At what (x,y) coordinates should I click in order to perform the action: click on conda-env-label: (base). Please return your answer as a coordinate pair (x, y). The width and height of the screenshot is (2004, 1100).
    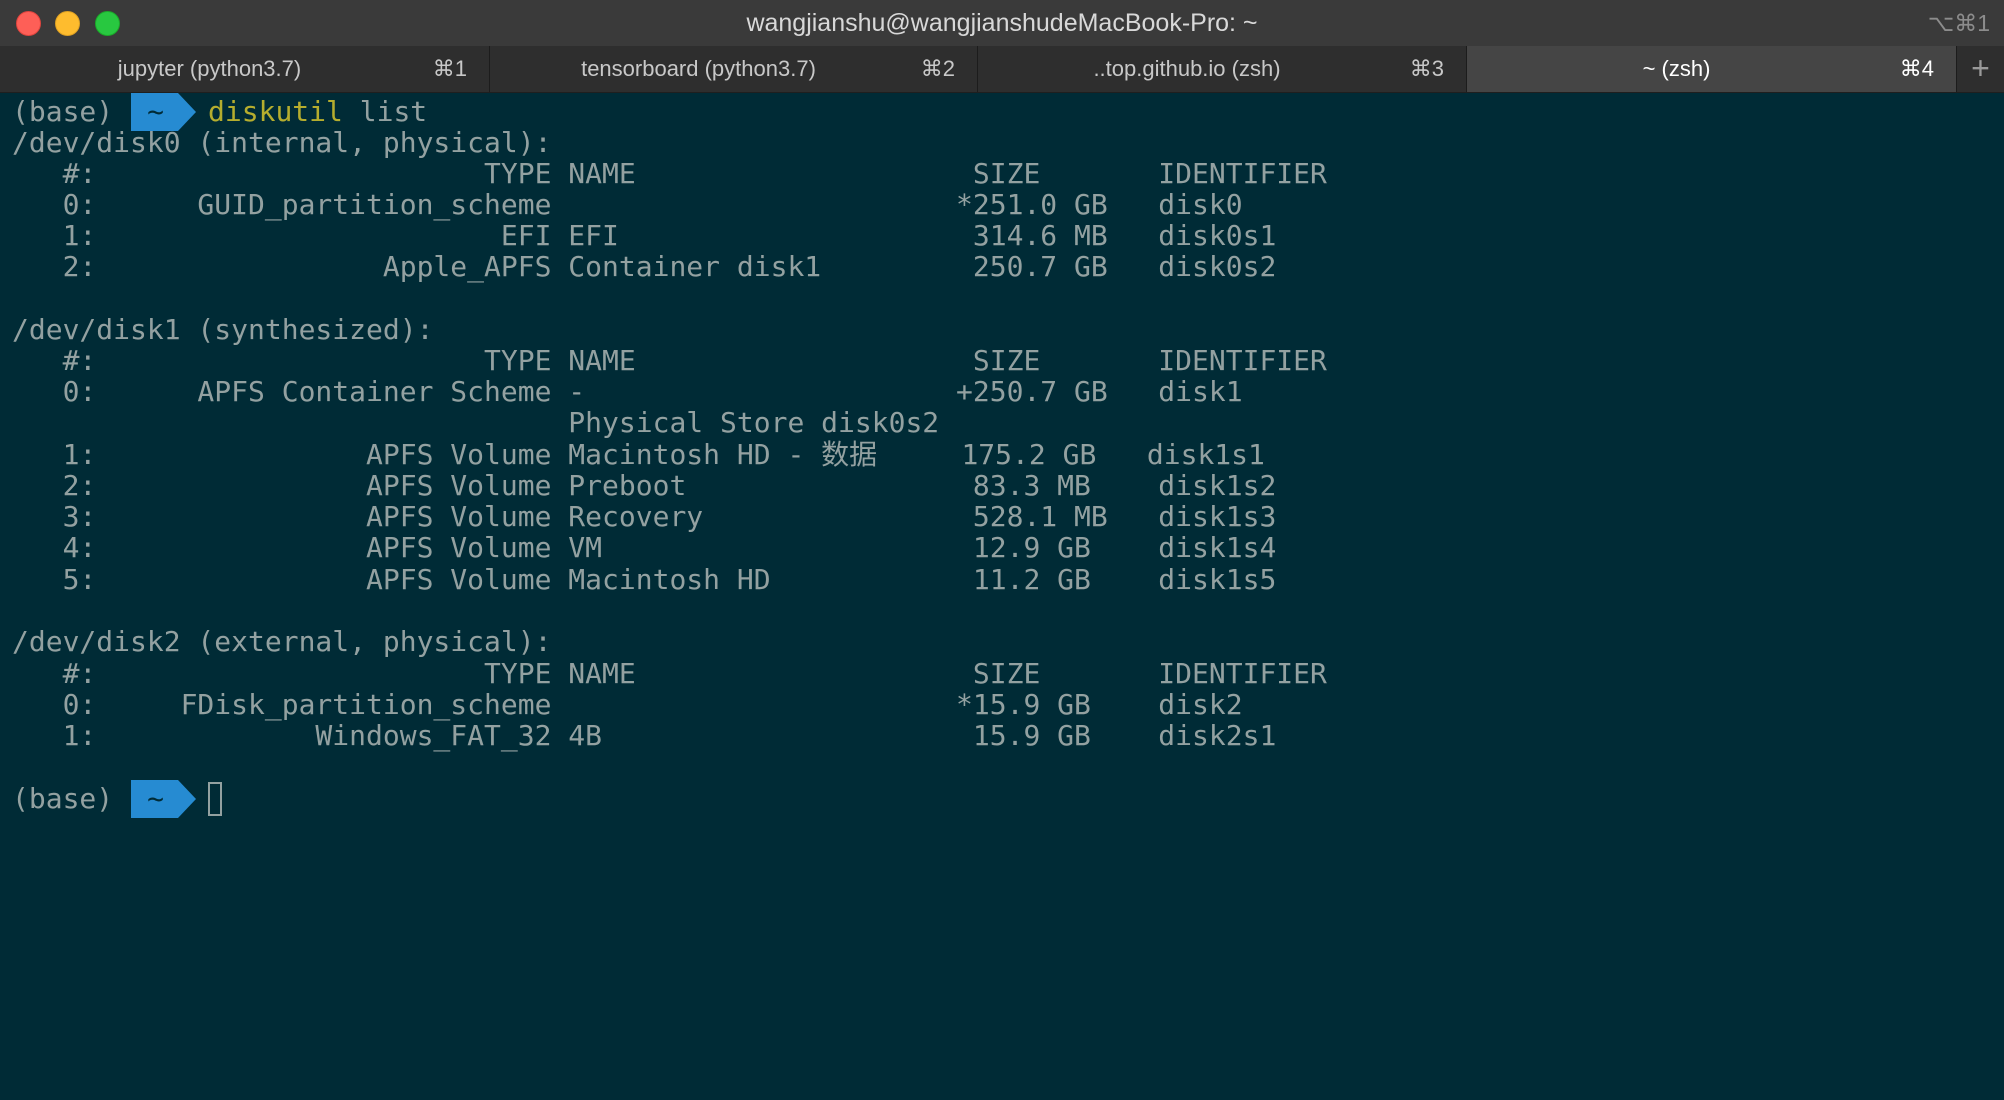
    Looking at the image, I should click on (63, 798).